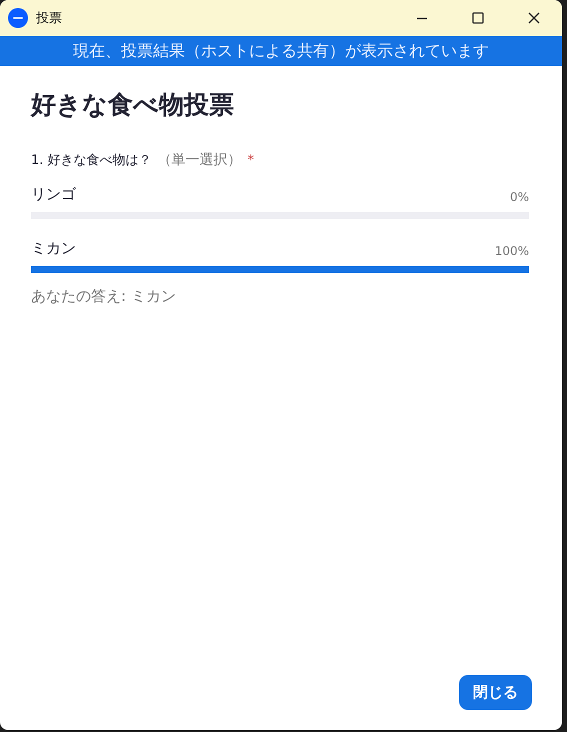 The height and width of the screenshot is (732, 567). I want to click on option-percent: 100%, so click(511, 251).